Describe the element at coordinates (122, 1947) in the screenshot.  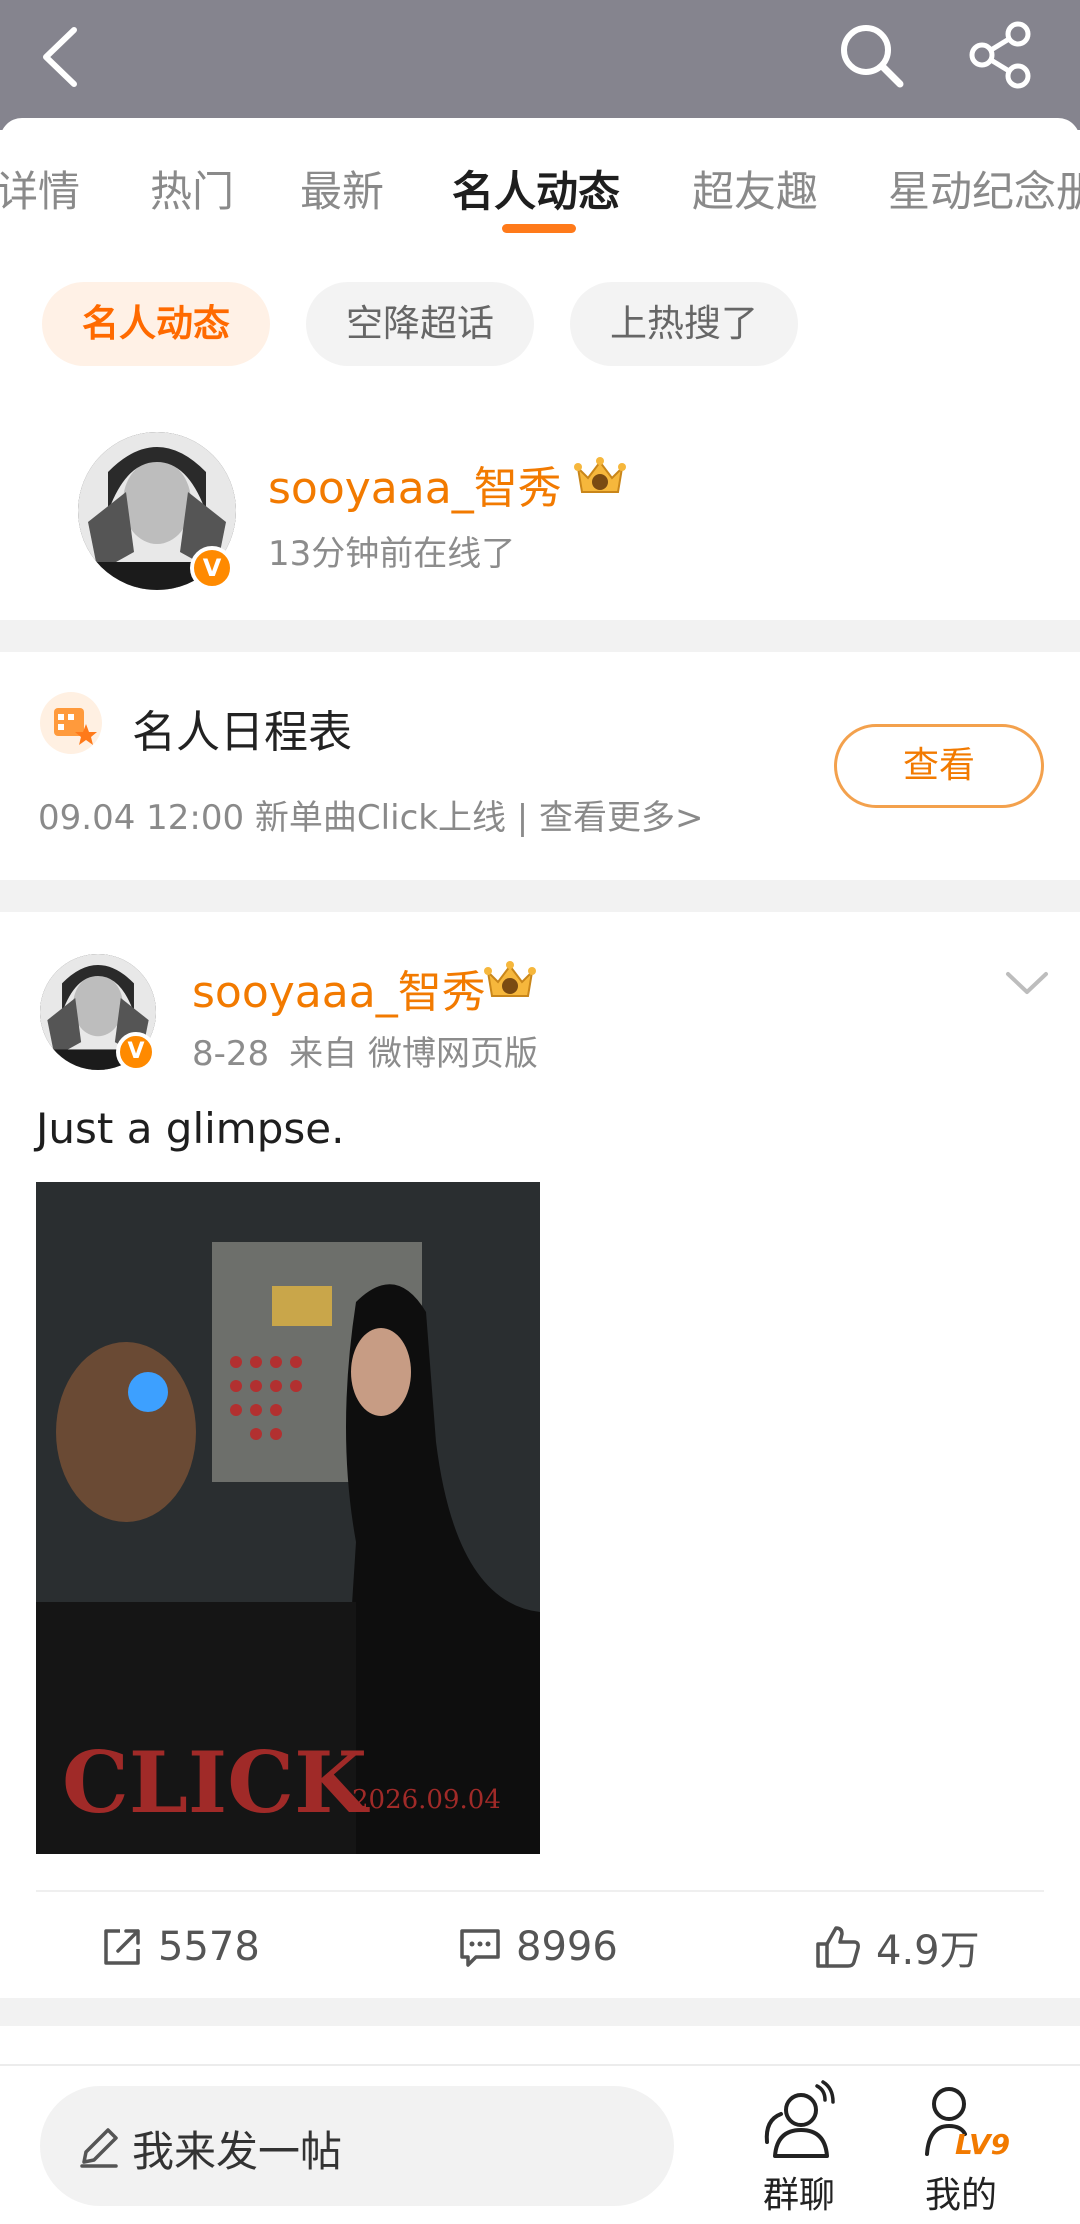
I see `repost-icon` at that location.